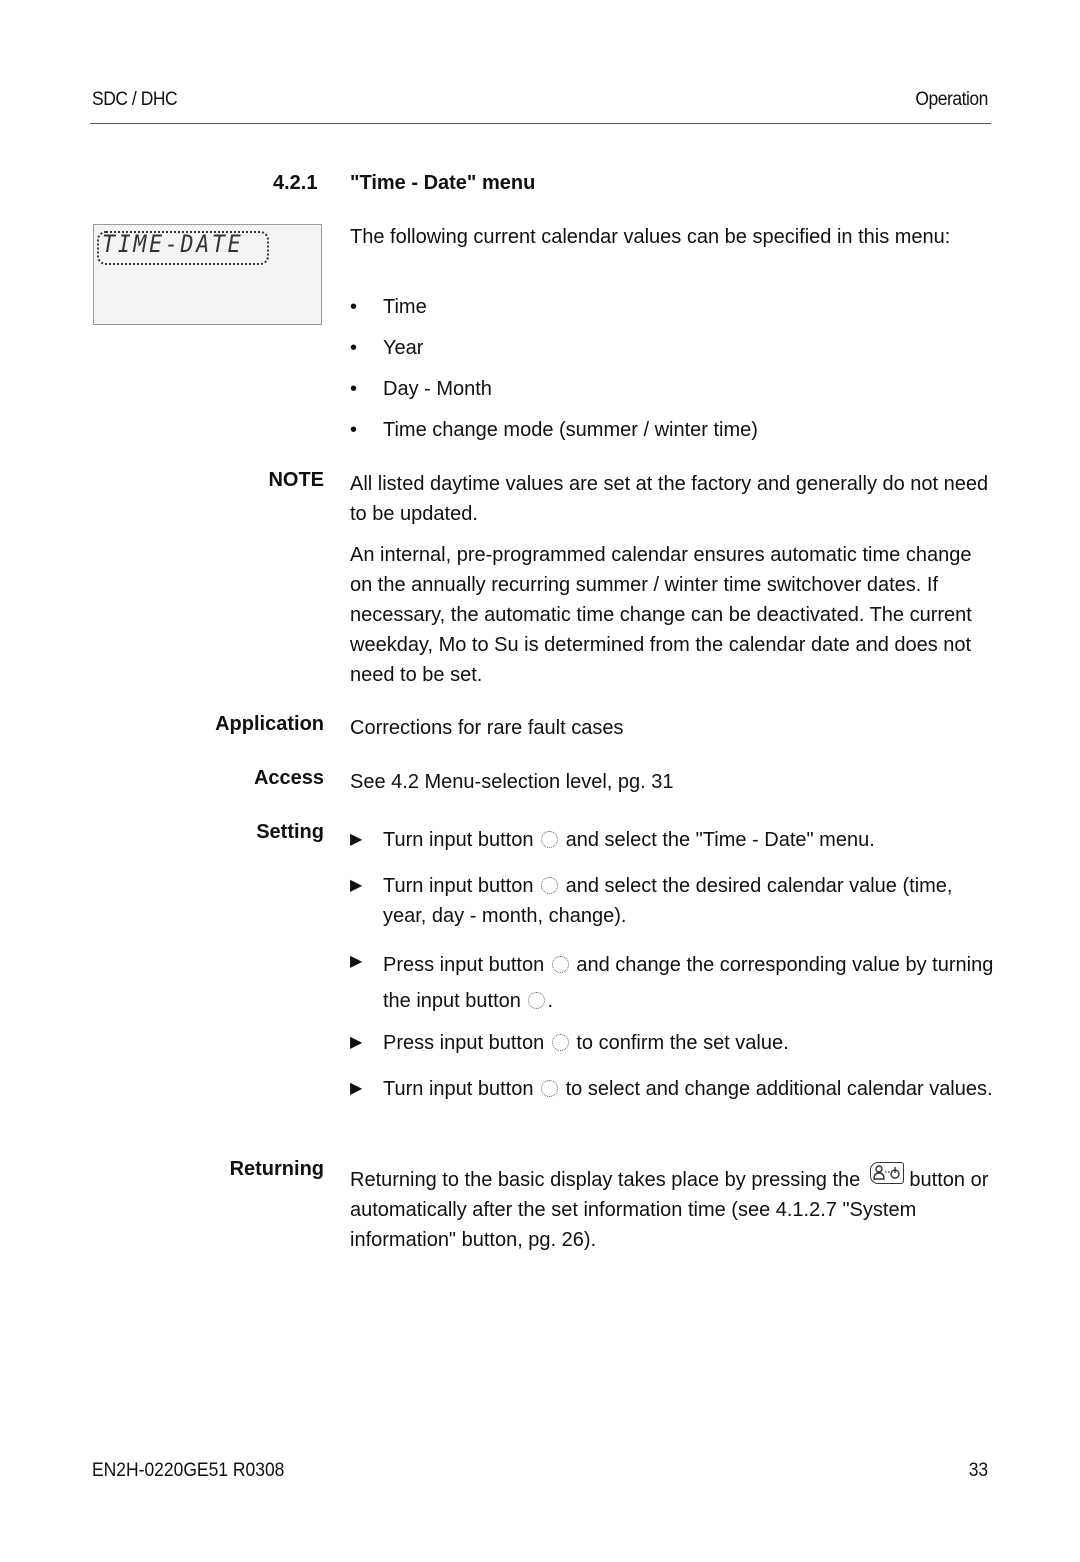 The width and height of the screenshot is (1080, 1562). I want to click on page-number: 33, so click(978, 1470).